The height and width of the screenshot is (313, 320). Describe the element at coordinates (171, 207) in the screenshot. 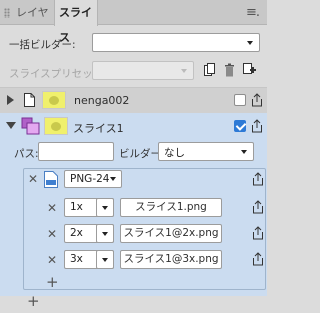

I see `filename-field: スライス1.png` at that location.